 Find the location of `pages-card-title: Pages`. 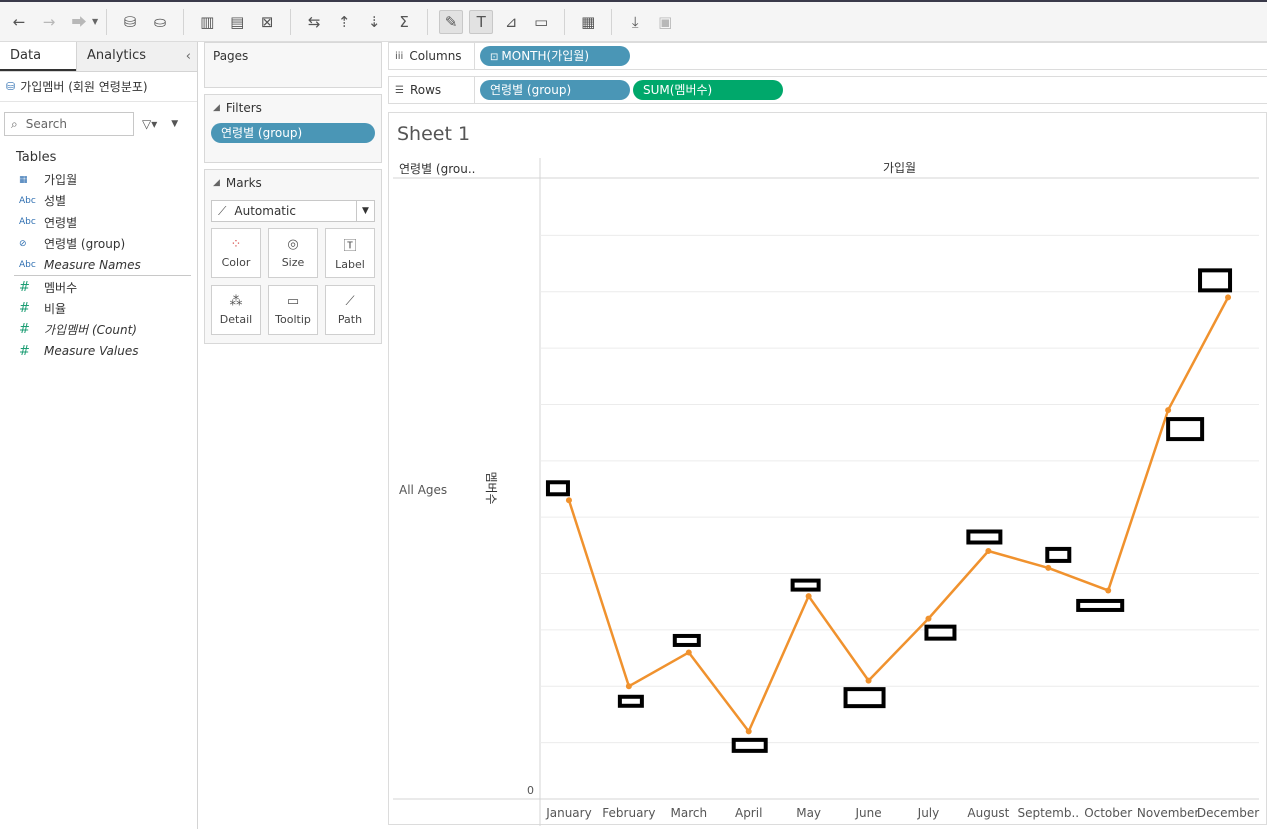

pages-card-title: Pages is located at coordinates (231, 56).